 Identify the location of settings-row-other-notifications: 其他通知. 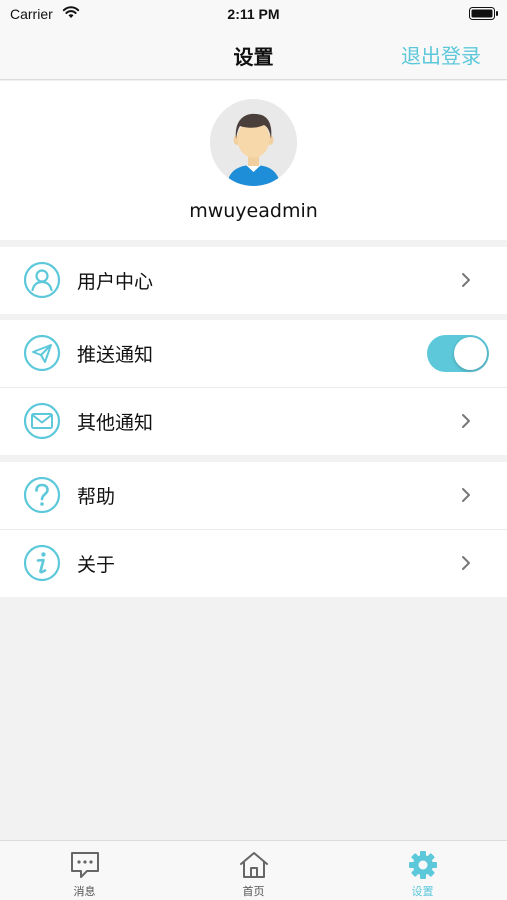
(253, 421).